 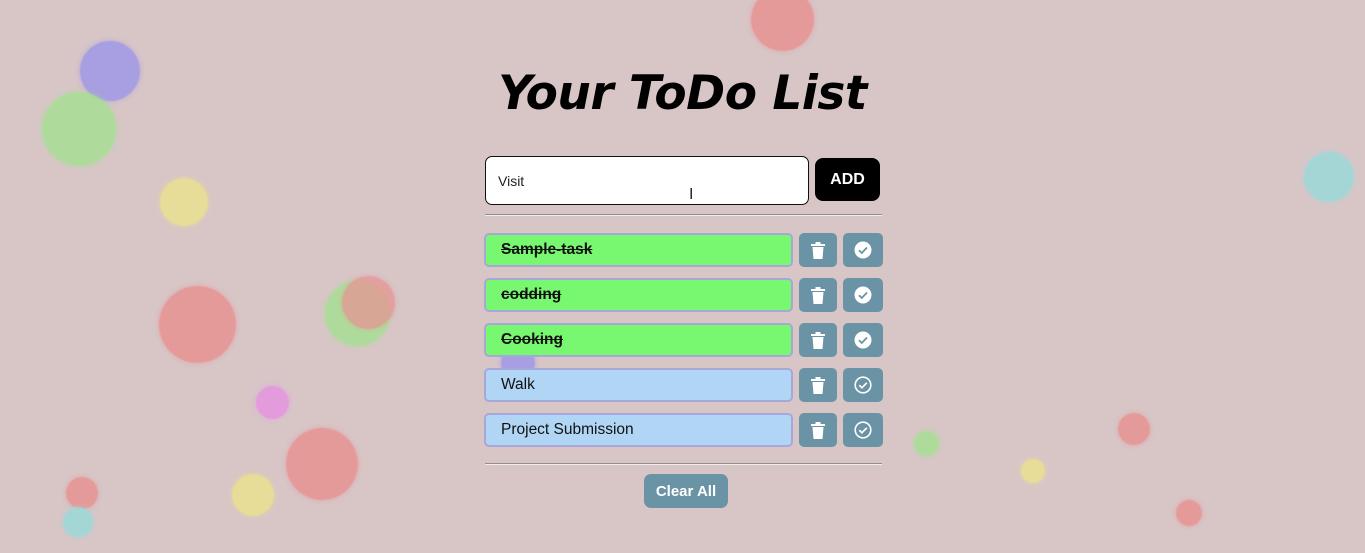 What do you see at coordinates (638, 430) in the screenshot?
I see `task-text: Project Submission` at bounding box center [638, 430].